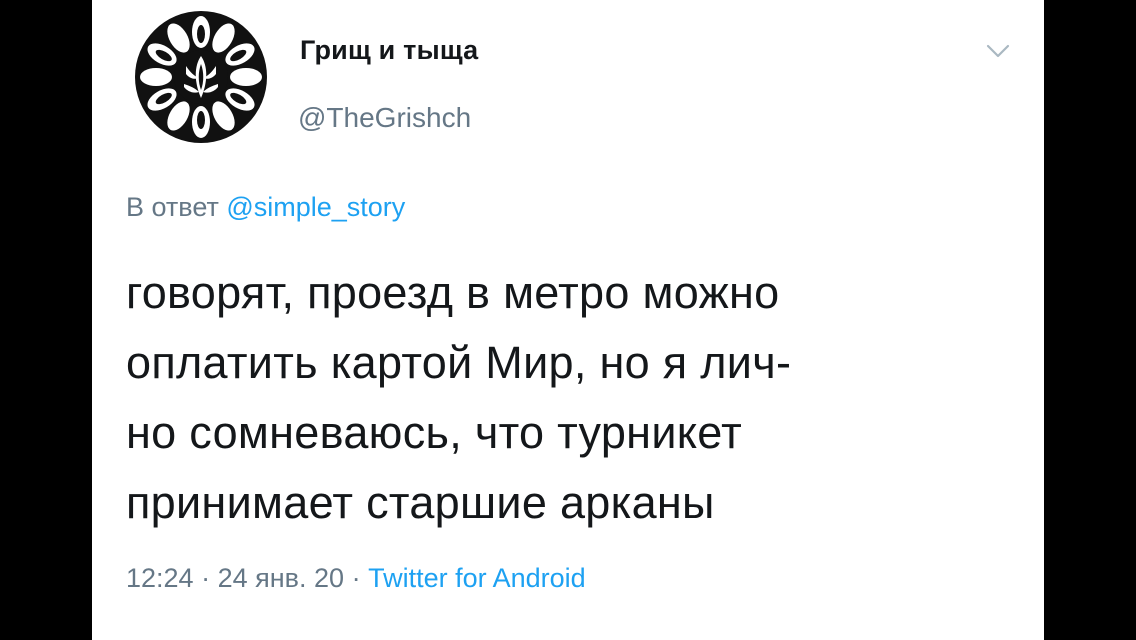  Describe the element at coordinates (160, 578) in the screenshot. I see `tweet-time: 12:24` at that location.